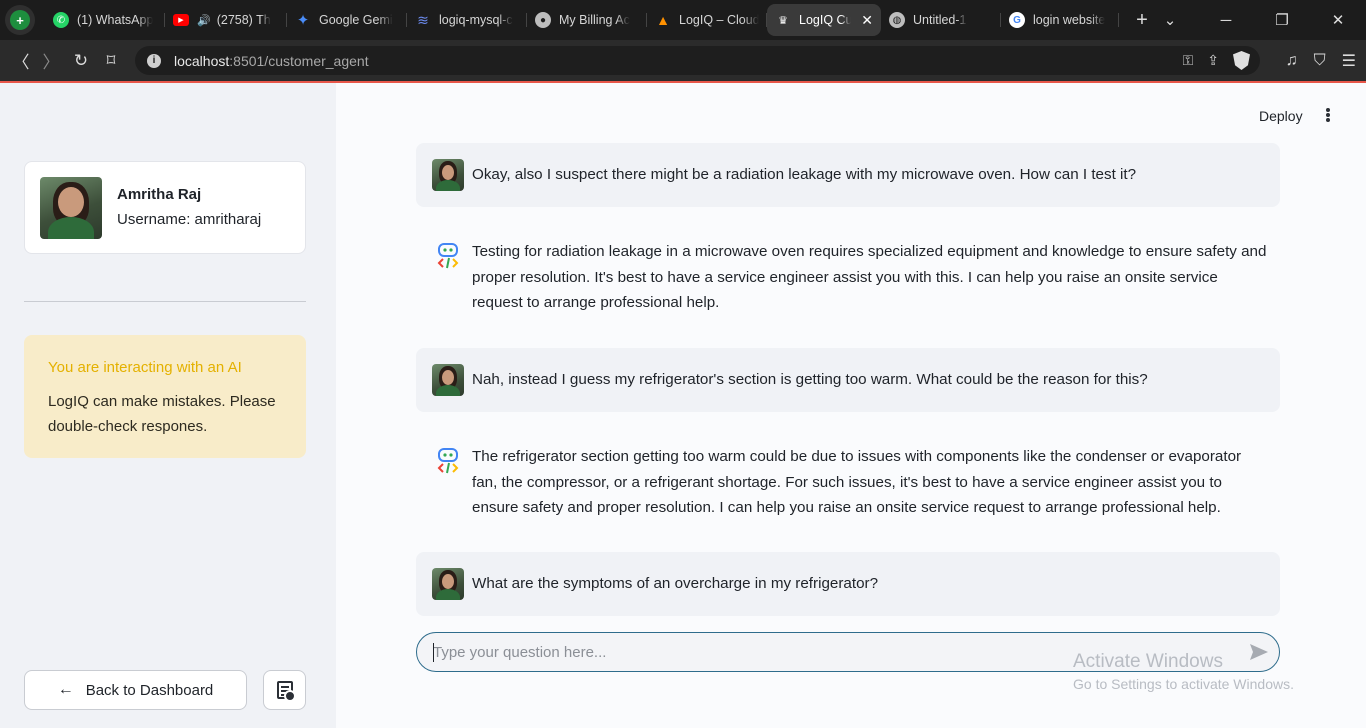 This screenshot has height=728, width=1366. What do you see at coordinates (21, 60) in the screenshot?
I see `back-arrow-icon: 〈` at bounding box center [21, 60].